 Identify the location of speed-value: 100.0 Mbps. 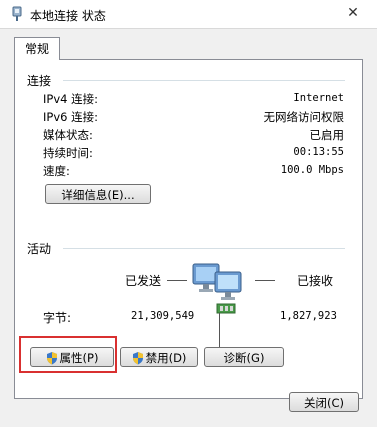
(312, 170).